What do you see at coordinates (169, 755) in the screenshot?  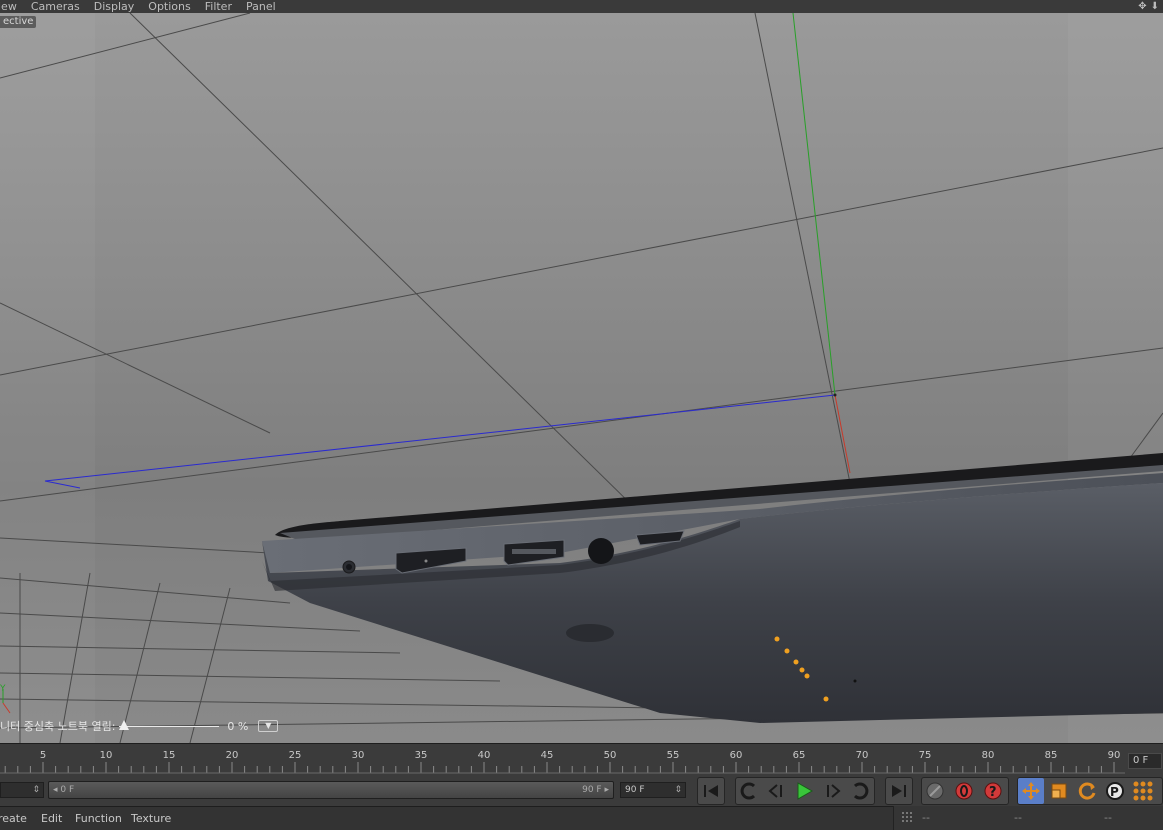 I see `timeline-tick-label: 15` at bounding box center [169, 755].